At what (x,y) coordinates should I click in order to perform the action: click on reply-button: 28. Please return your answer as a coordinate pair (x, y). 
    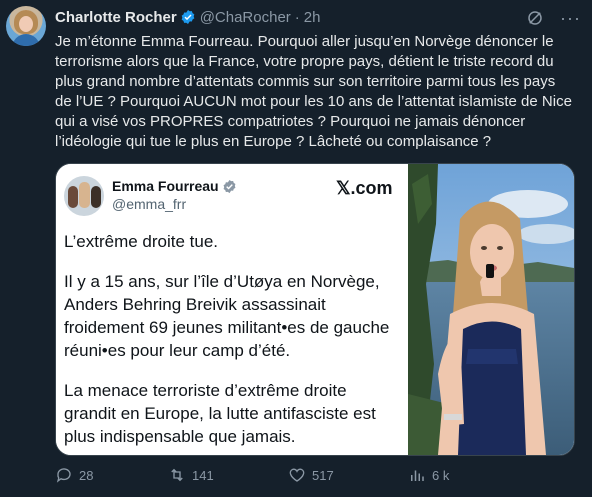
    Looking at the image, I should click on (74, 475).